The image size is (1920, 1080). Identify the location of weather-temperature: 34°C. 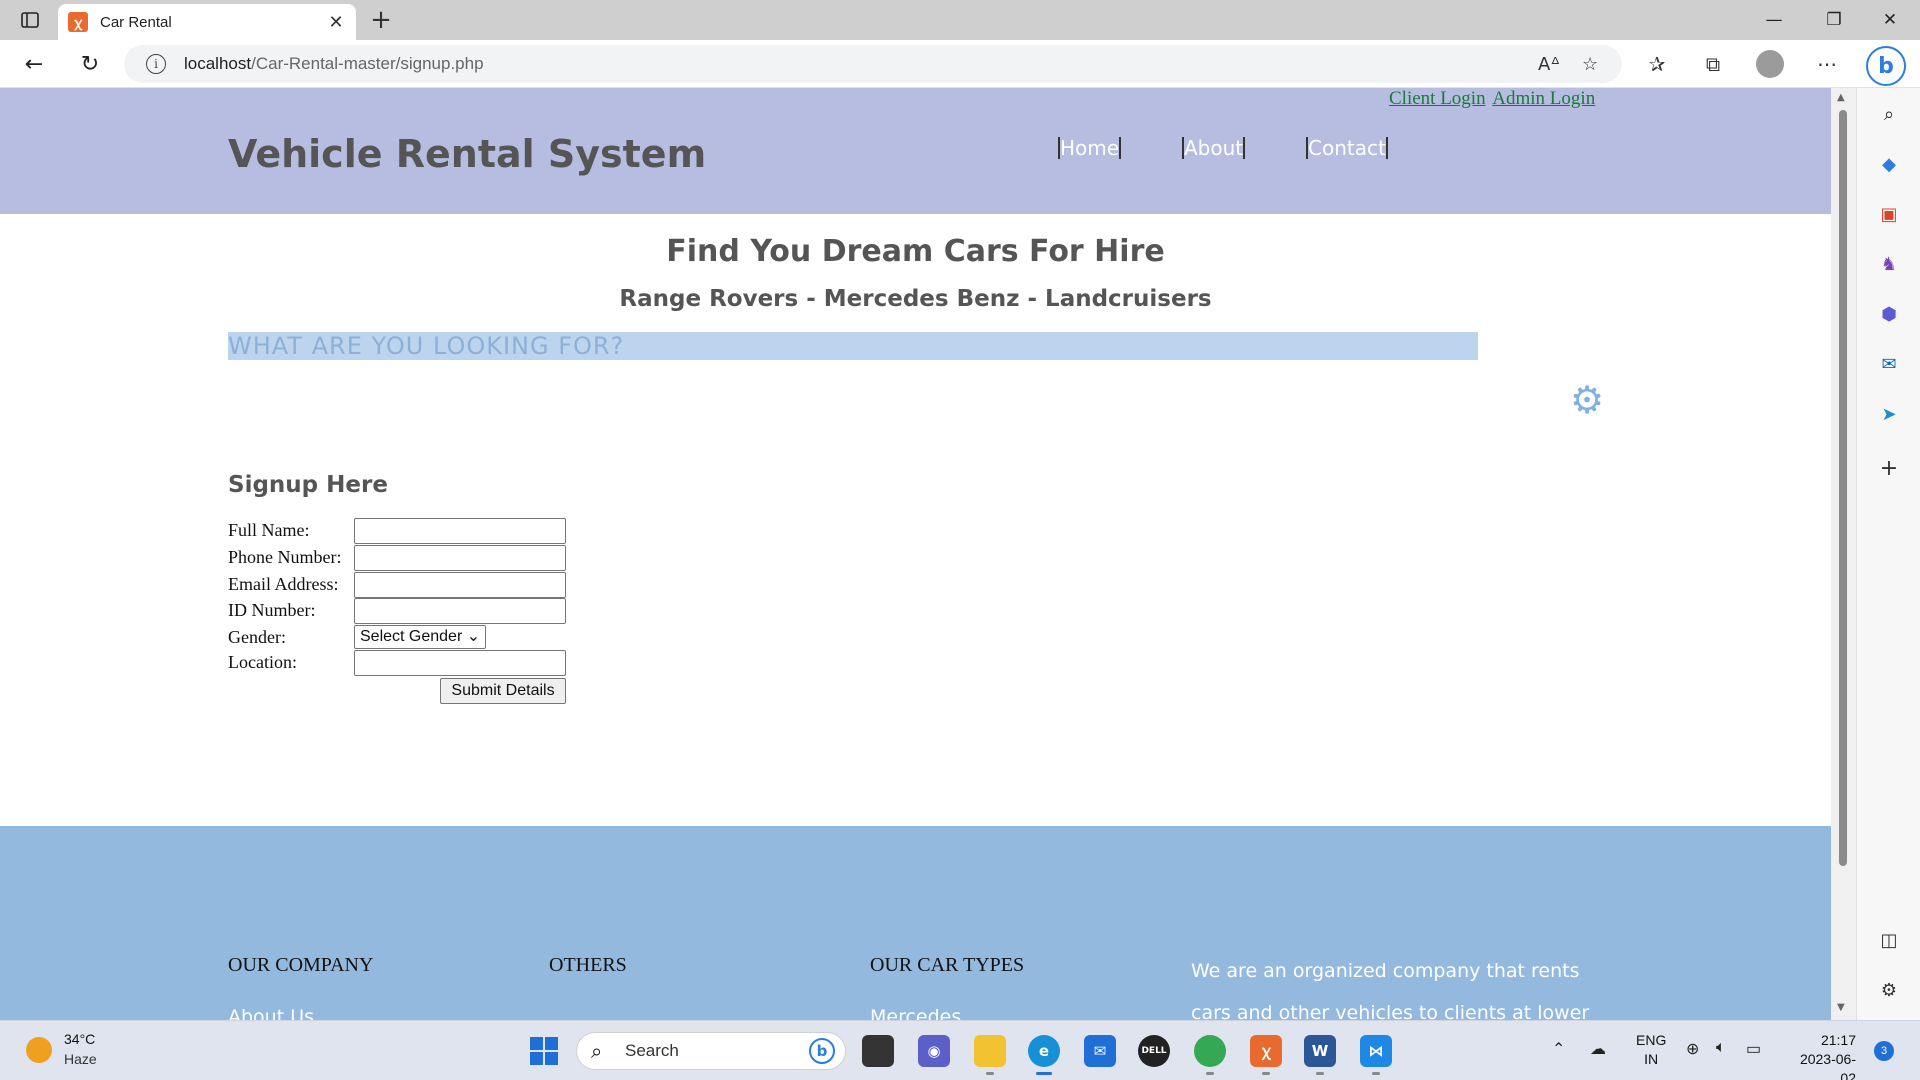
(80, 1039).